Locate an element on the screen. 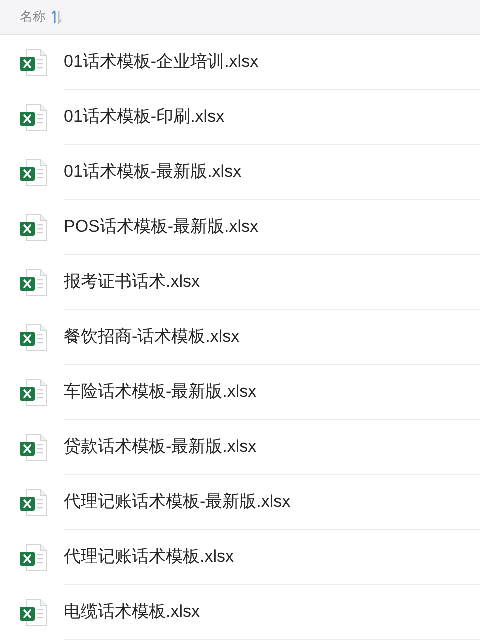 The width and height of the screenshot is (480, 642). file-row: 贷款话术模板-最新版.xlsx is located at coordinates (240, 447).